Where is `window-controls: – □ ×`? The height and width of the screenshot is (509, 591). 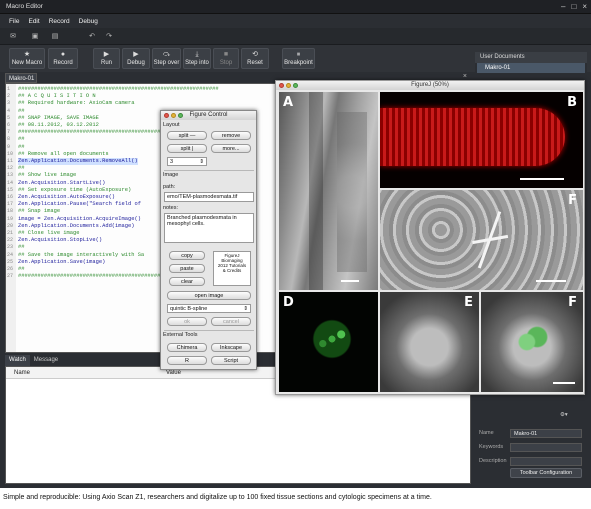 window-controls: – □ × is located at coordinates (574, 6).